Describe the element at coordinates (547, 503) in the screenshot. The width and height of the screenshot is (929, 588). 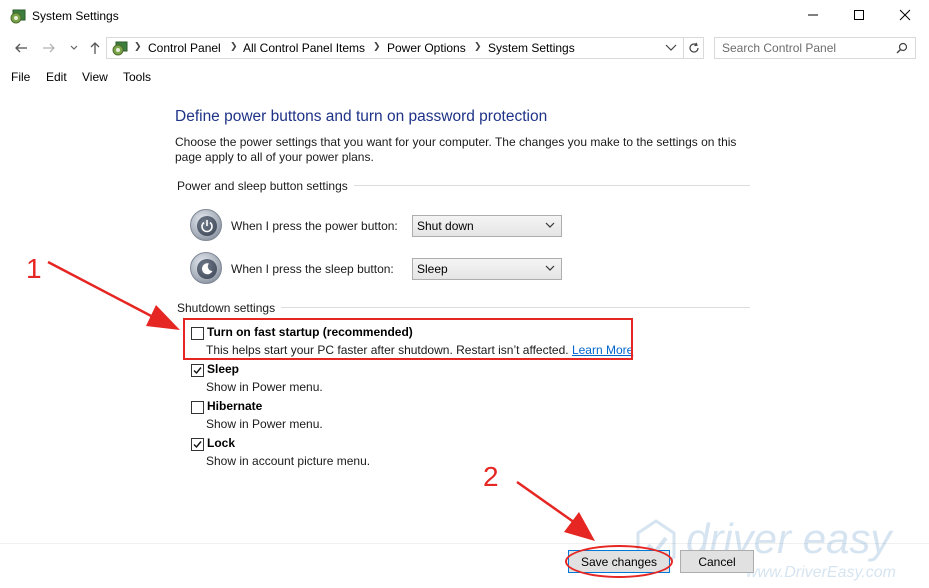
I see `step-2-arrow` at that location.